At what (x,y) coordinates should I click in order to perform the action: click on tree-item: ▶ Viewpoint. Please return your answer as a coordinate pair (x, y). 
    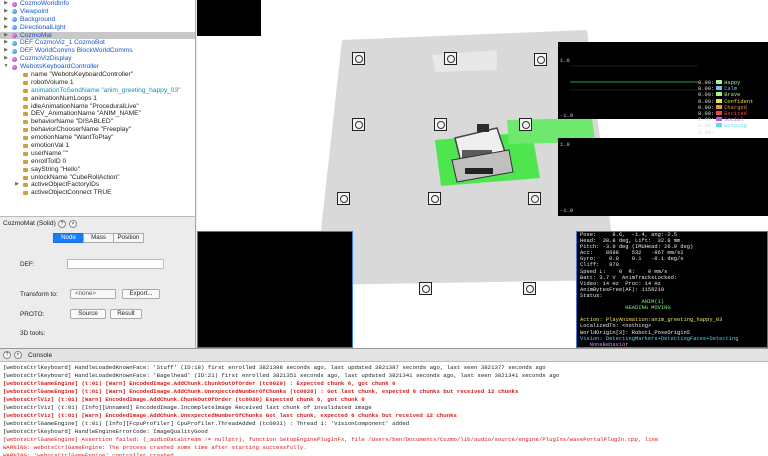
    Looking at the image, I should click on (97, 12).